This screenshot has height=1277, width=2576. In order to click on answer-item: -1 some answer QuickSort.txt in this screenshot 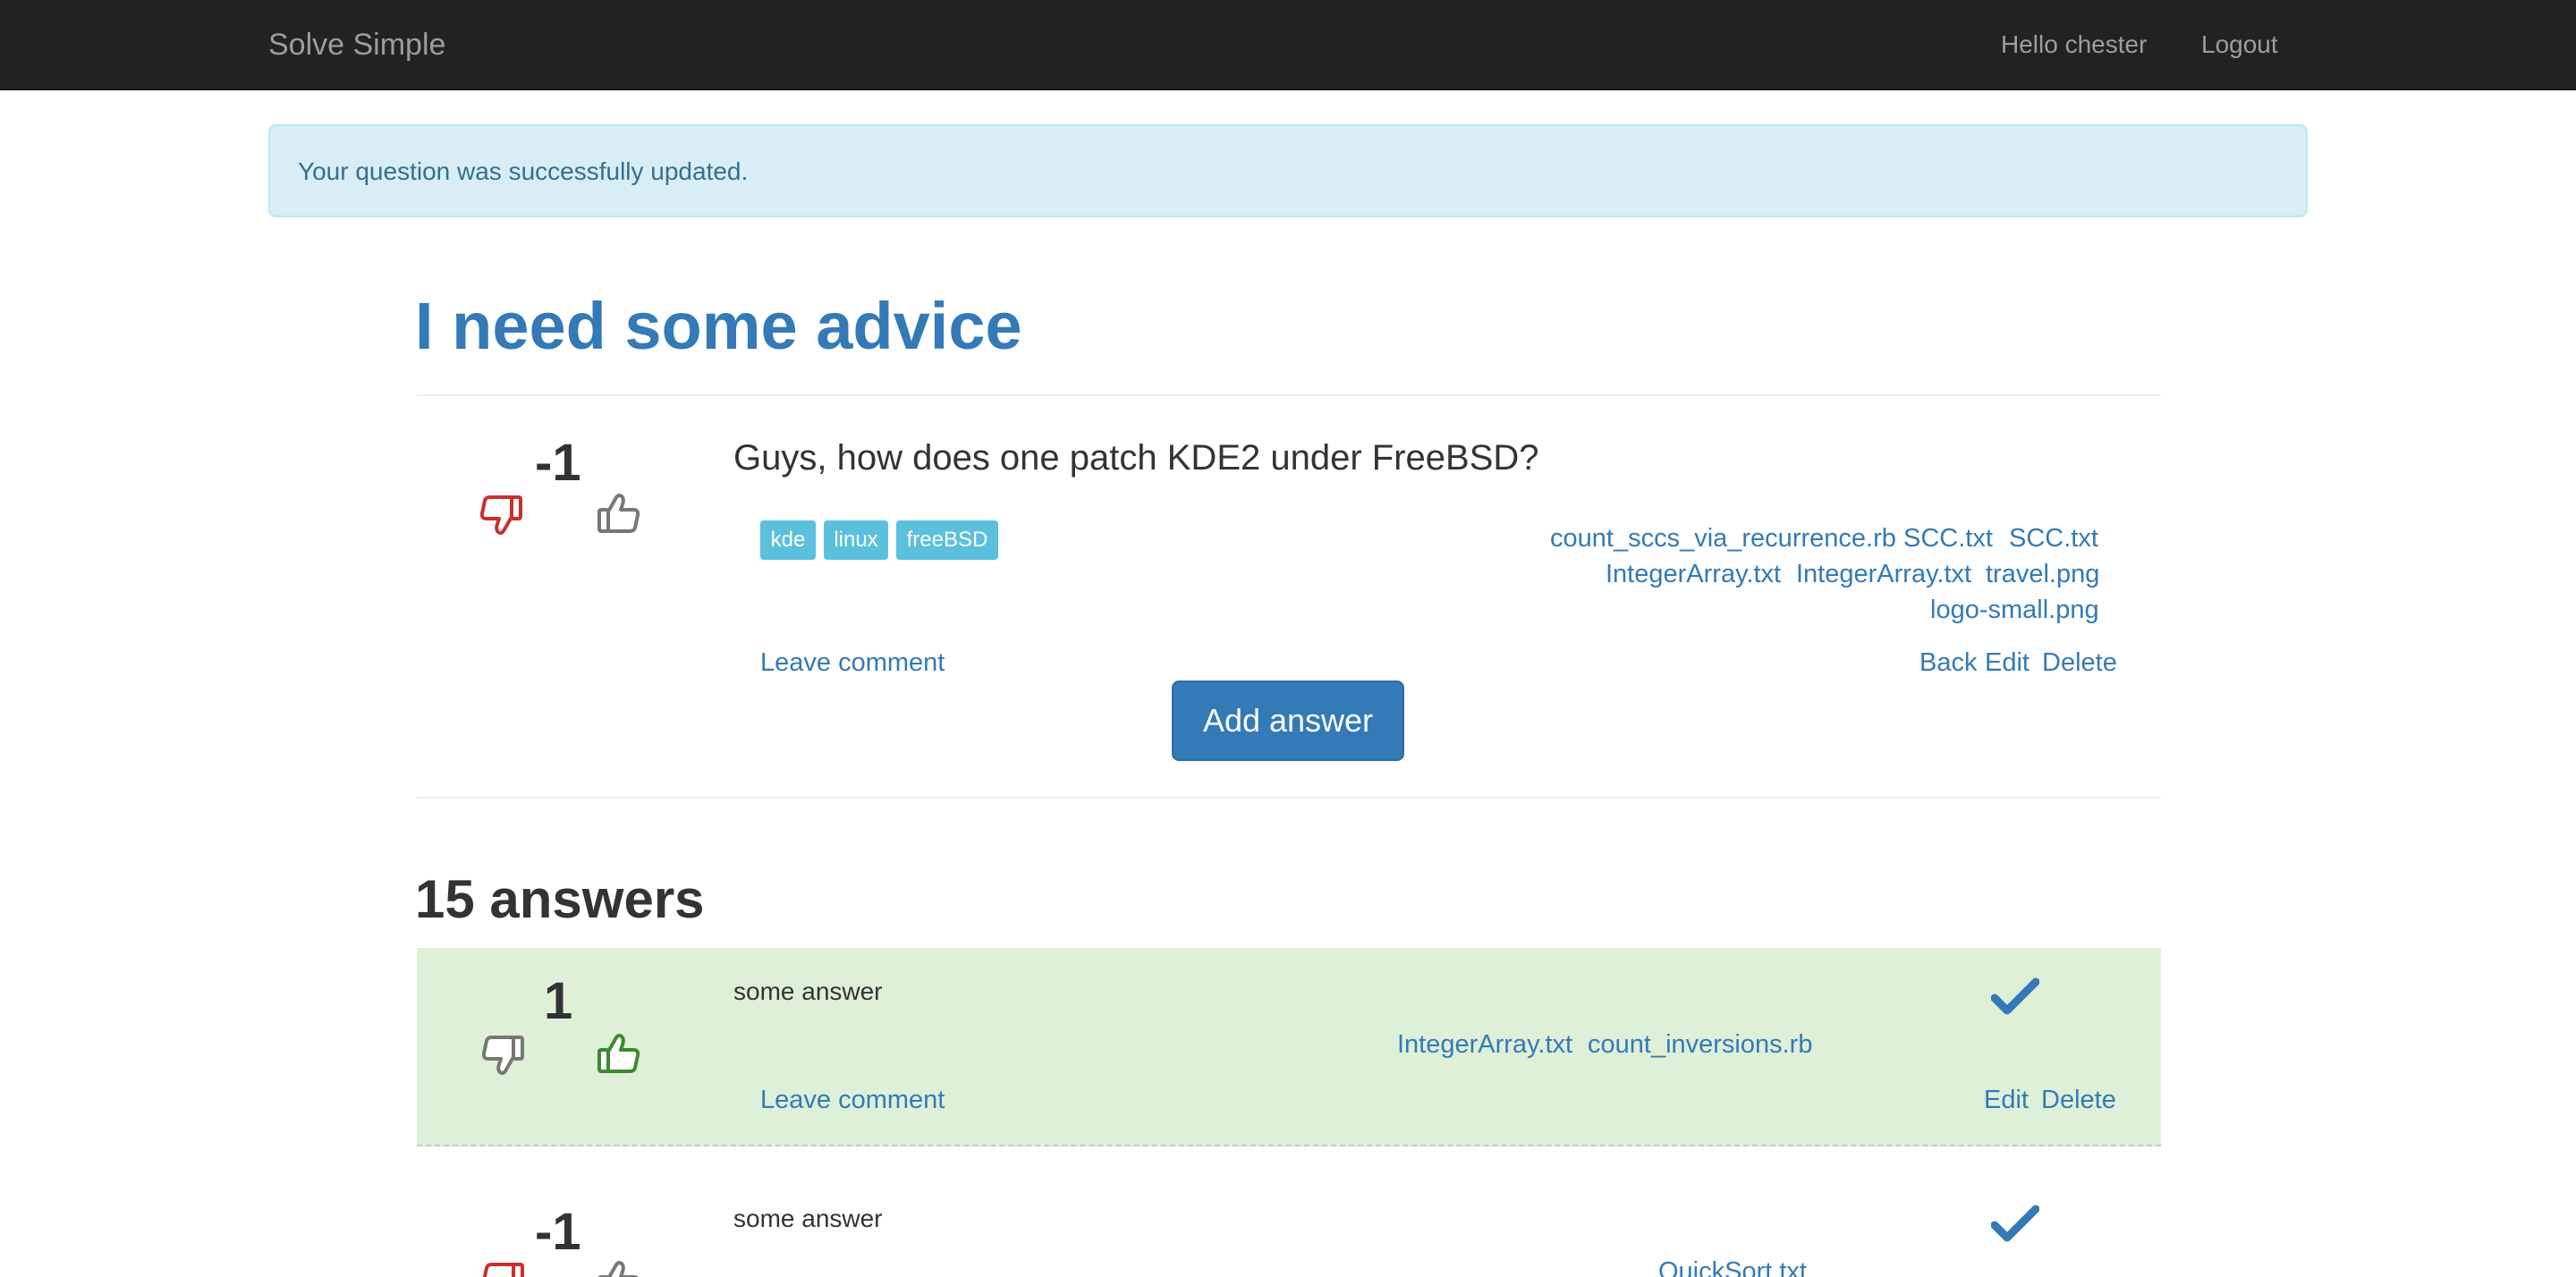, I will do `click(1289, 1212)`.